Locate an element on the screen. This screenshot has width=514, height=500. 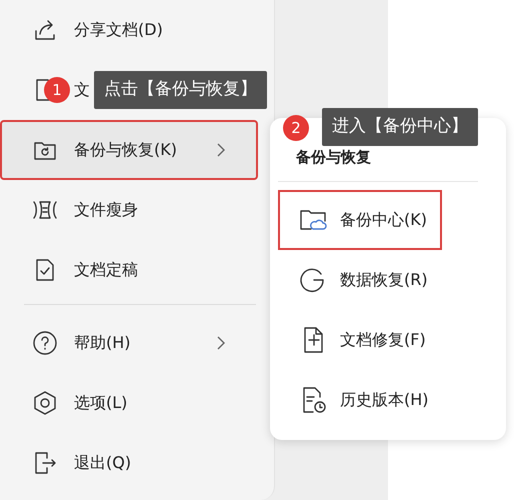
submenu-item: 历史版本(H) is located at coordinates (360, 400).